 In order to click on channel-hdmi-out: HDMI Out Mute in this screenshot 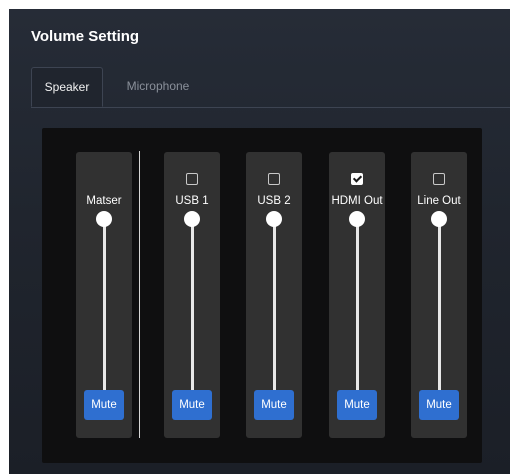, I will do `click(357, 295)`.